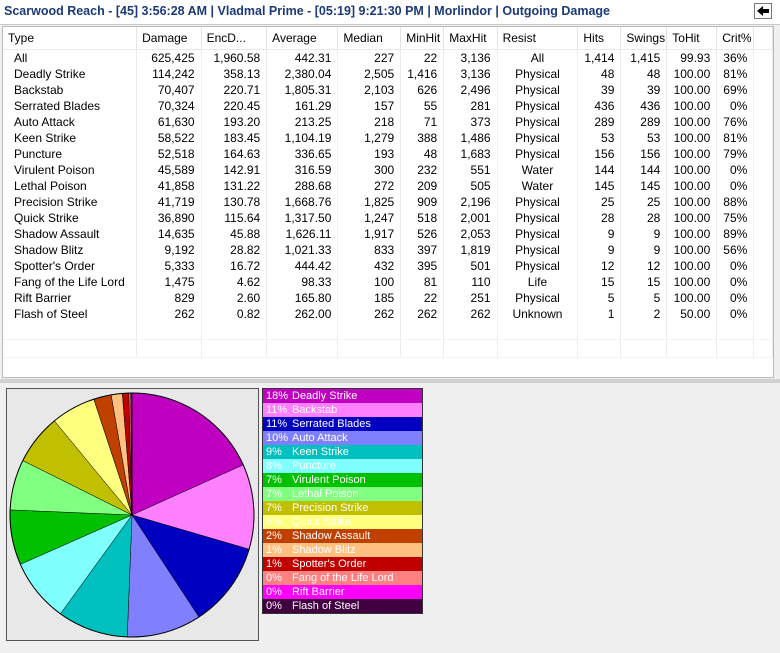 The image size is (780, 653). What do you see at coordinates (369, 106) in the screenshot?
I see `table-cell: 157` at bounding box center [369, 106].